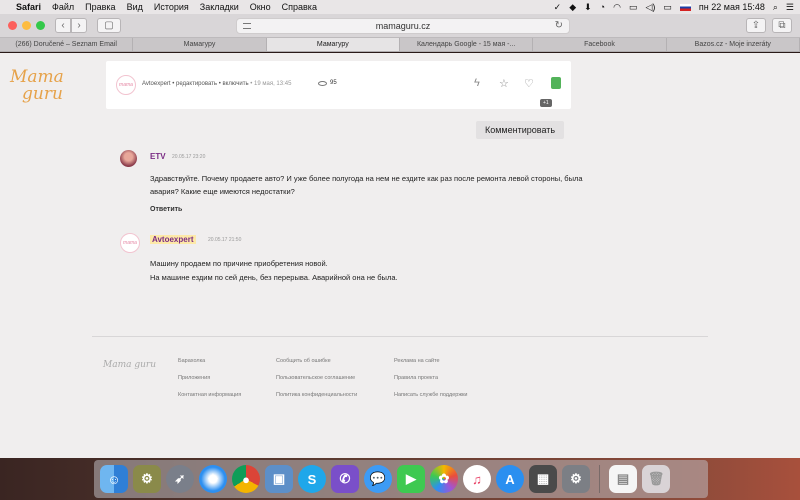 This screenshot has width=800, height=500. I want to click on reload-icon: ↻, so click(559, 25).